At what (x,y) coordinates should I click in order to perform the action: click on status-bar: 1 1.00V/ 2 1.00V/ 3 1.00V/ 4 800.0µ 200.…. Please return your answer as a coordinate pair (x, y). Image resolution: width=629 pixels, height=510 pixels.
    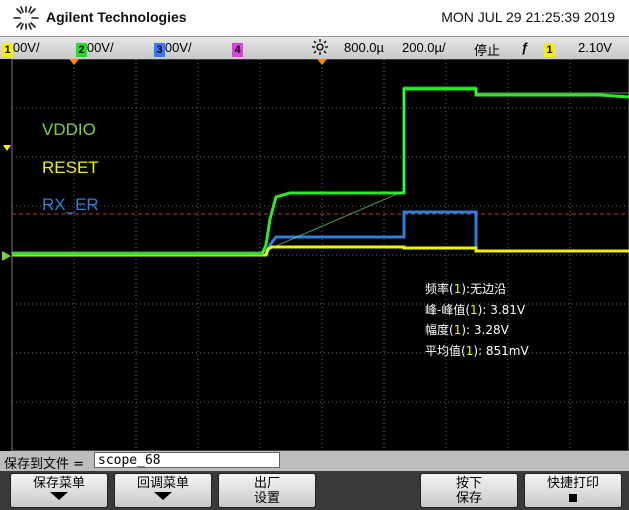
    Looking at the image, I should click on (314, 48).